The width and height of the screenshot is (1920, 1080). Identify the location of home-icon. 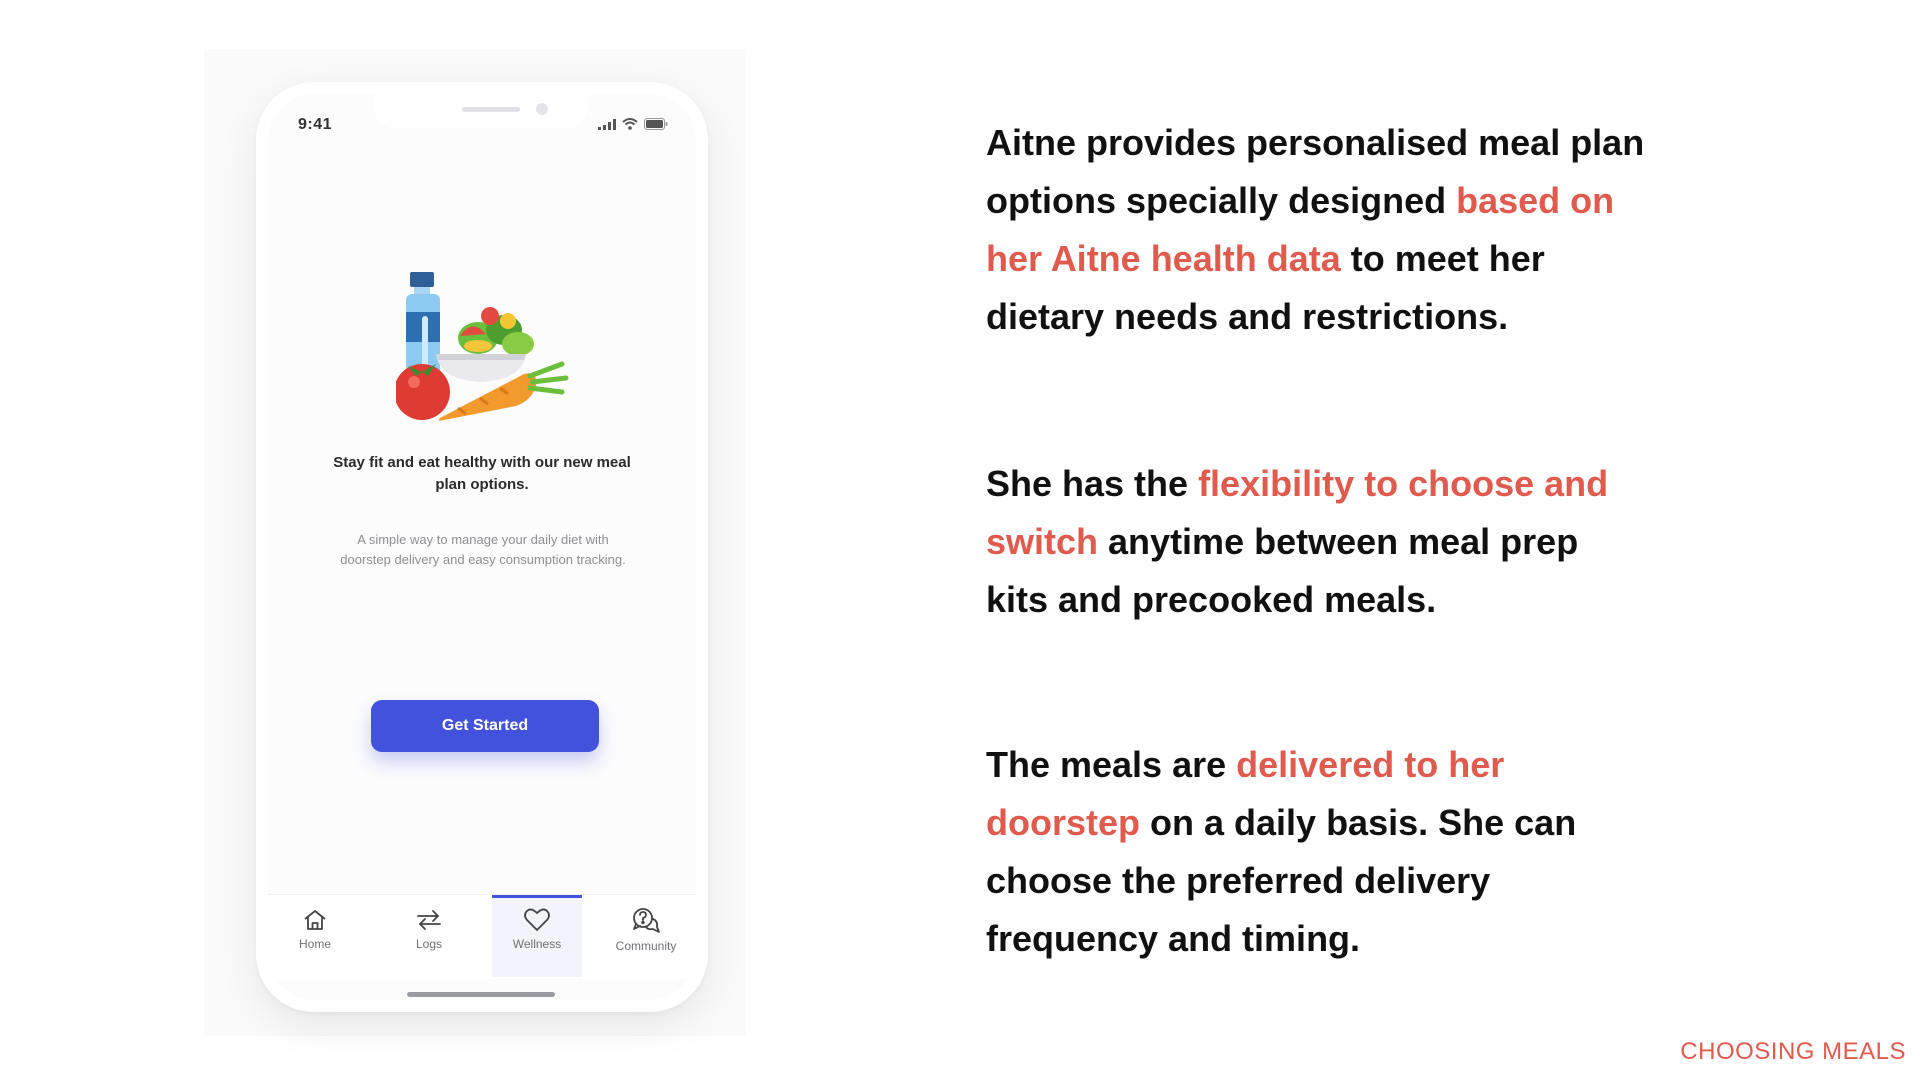
(315, 920).